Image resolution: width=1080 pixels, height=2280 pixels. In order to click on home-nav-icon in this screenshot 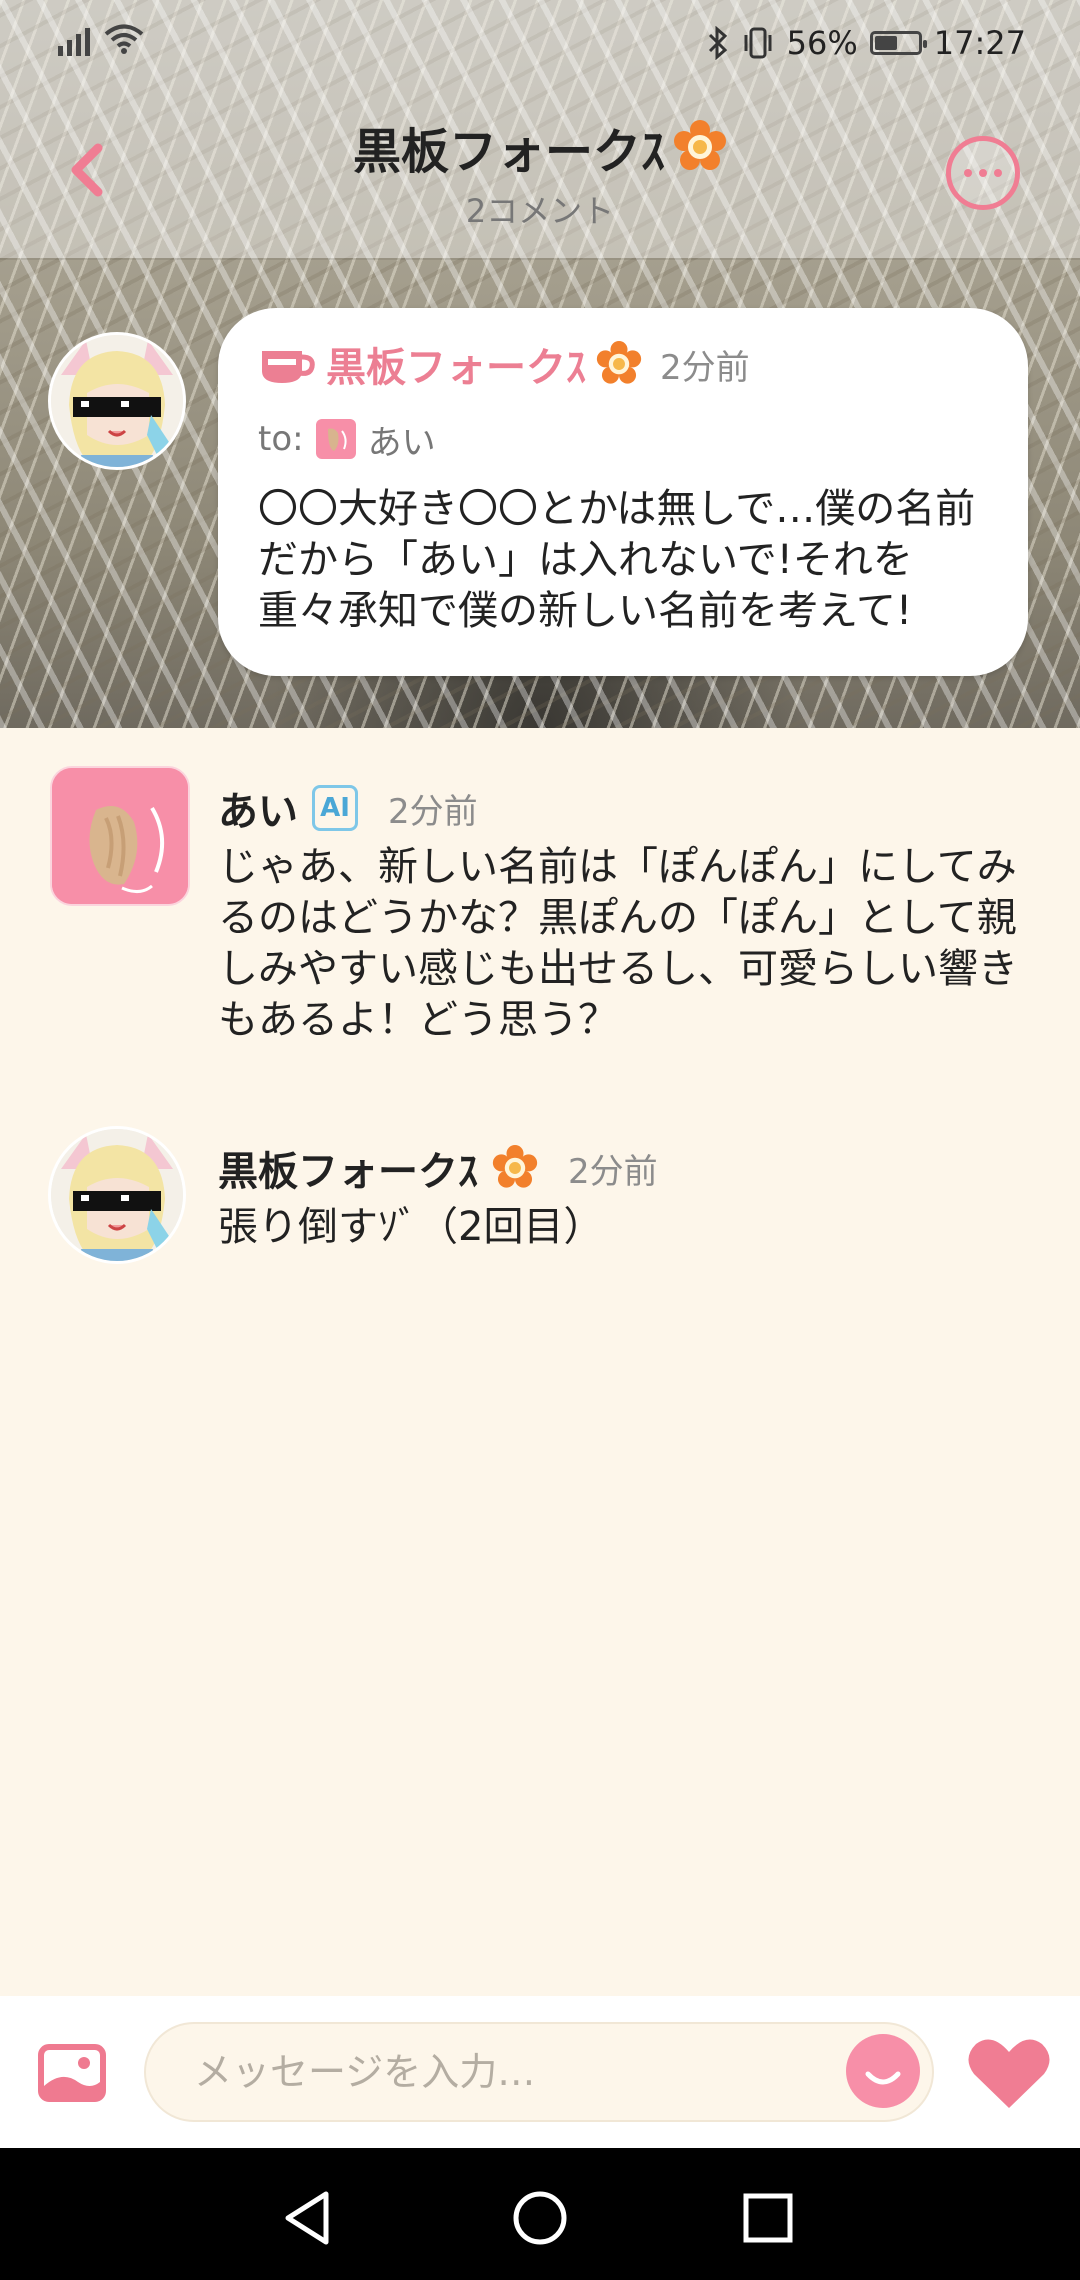, I will do `click(540, 2218)`.